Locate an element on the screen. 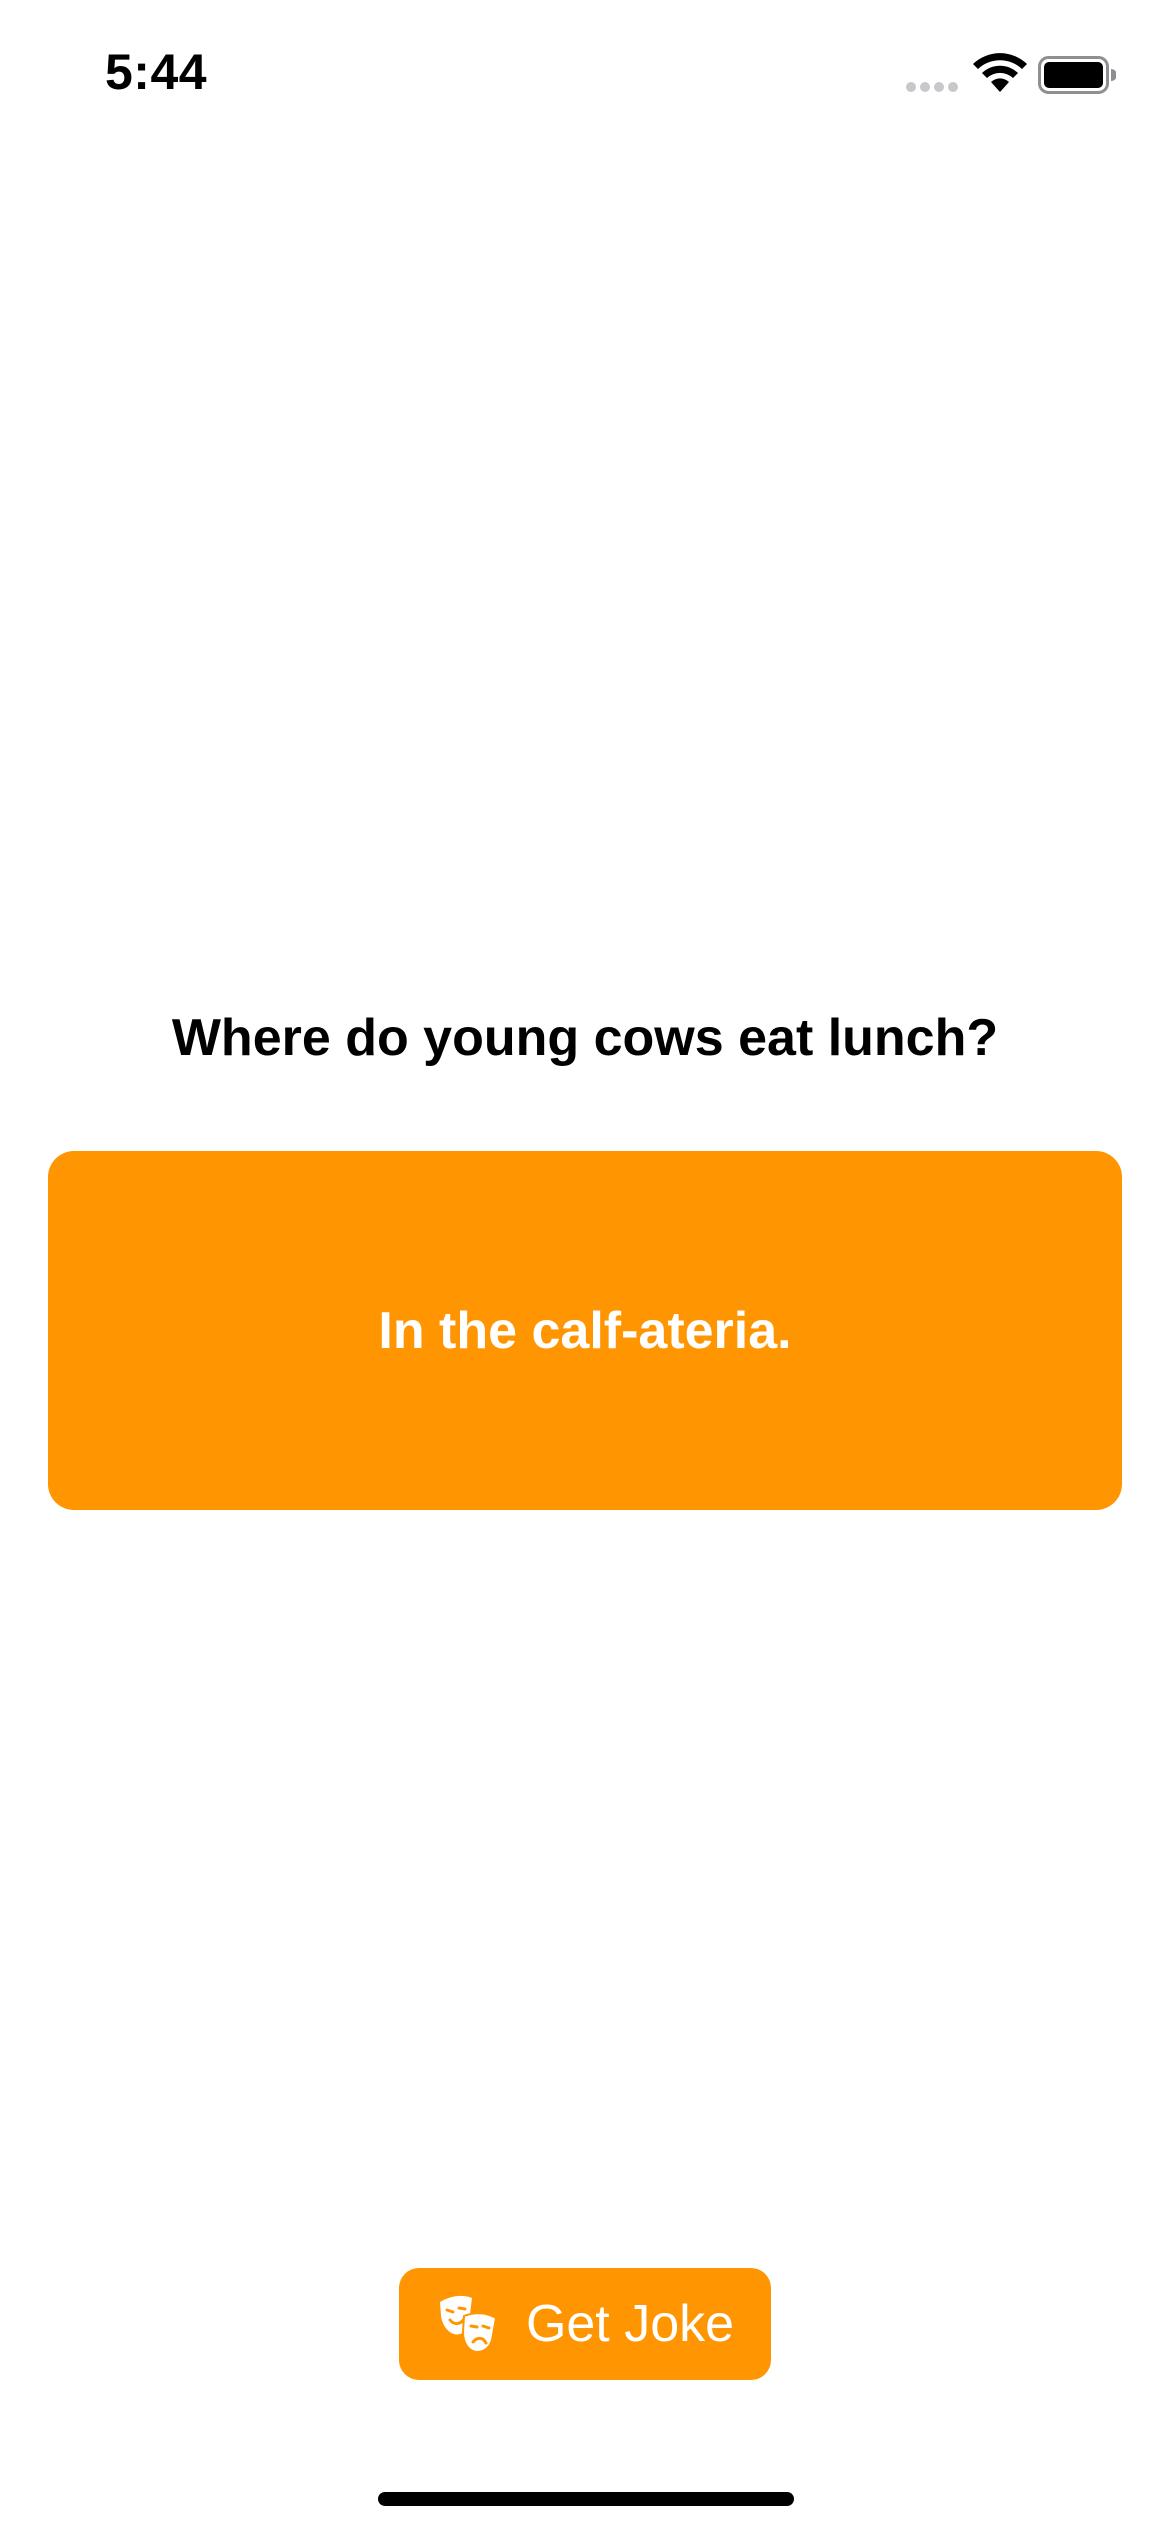  joke-punchline: In the calf-ateria. is located at coordinates (585, 1330).